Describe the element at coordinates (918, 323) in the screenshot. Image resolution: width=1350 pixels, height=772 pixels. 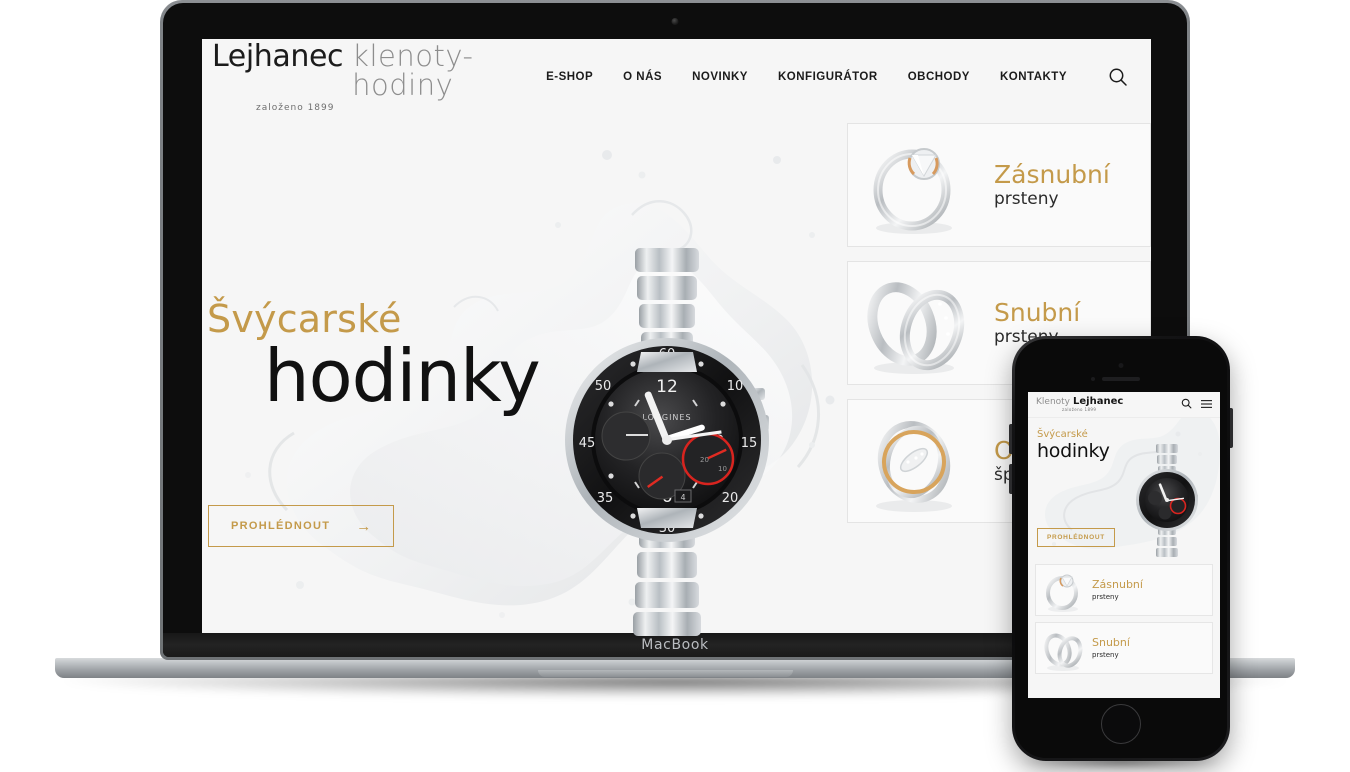
I see `wedding-bands-image` at that location.